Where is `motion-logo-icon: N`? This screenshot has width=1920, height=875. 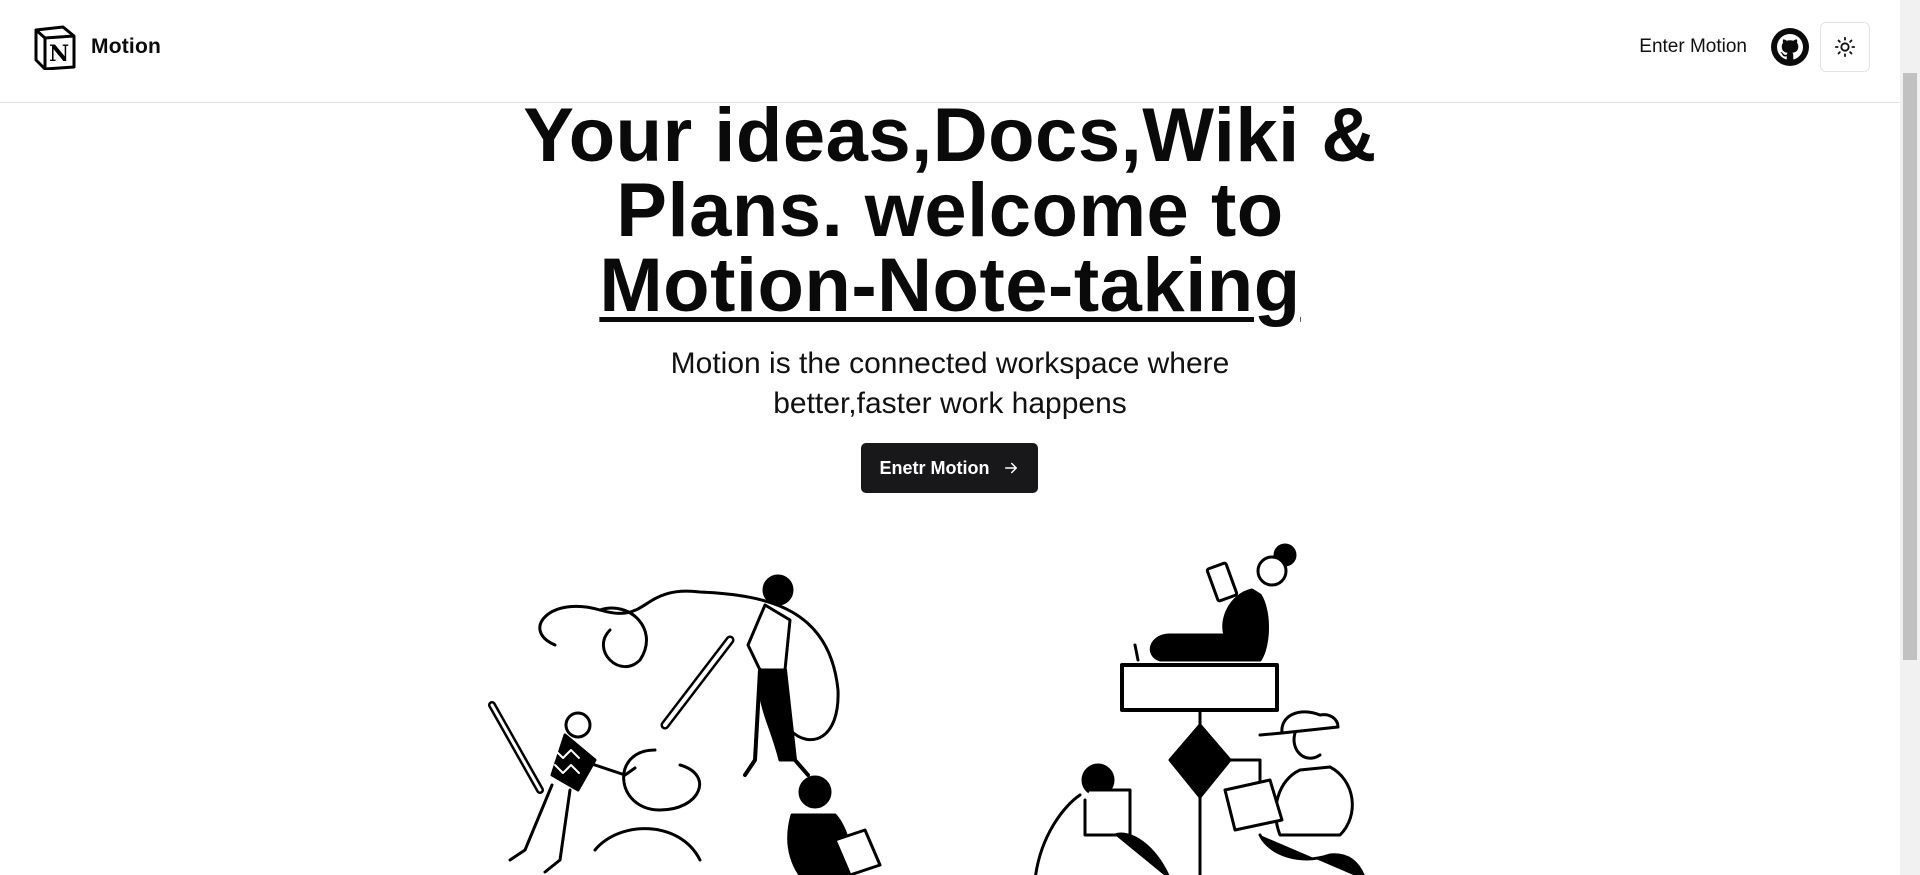 motion-logo-icon: N is located at coordinates (55, 47).